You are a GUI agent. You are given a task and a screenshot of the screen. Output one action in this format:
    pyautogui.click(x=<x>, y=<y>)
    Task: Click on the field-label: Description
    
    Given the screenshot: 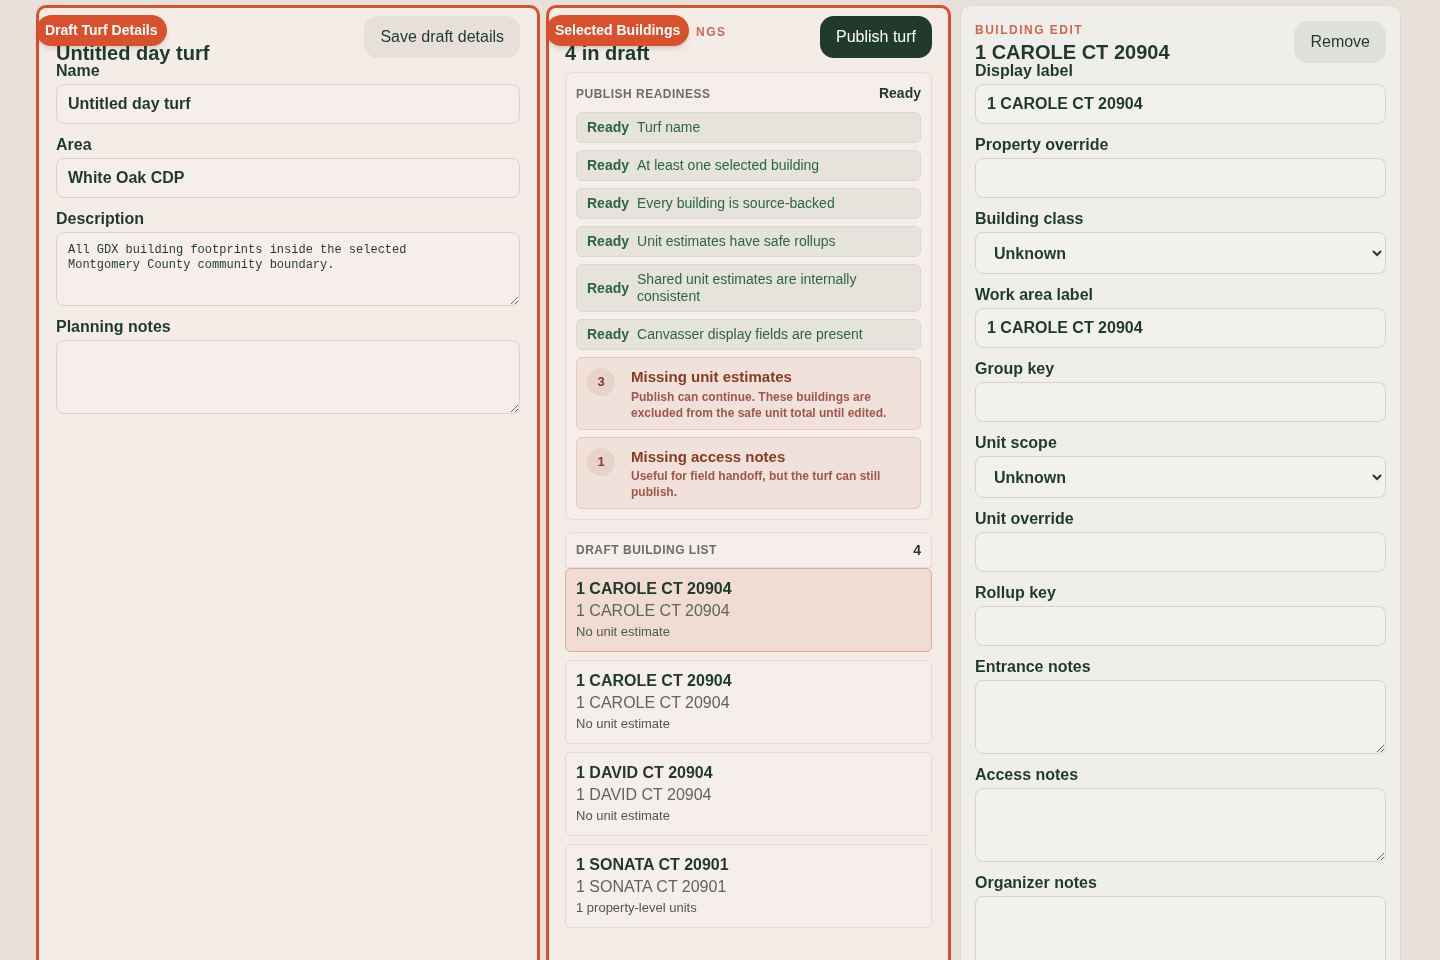 What is the action you would take?
    pyautogui.click(x=100, y=219)
    